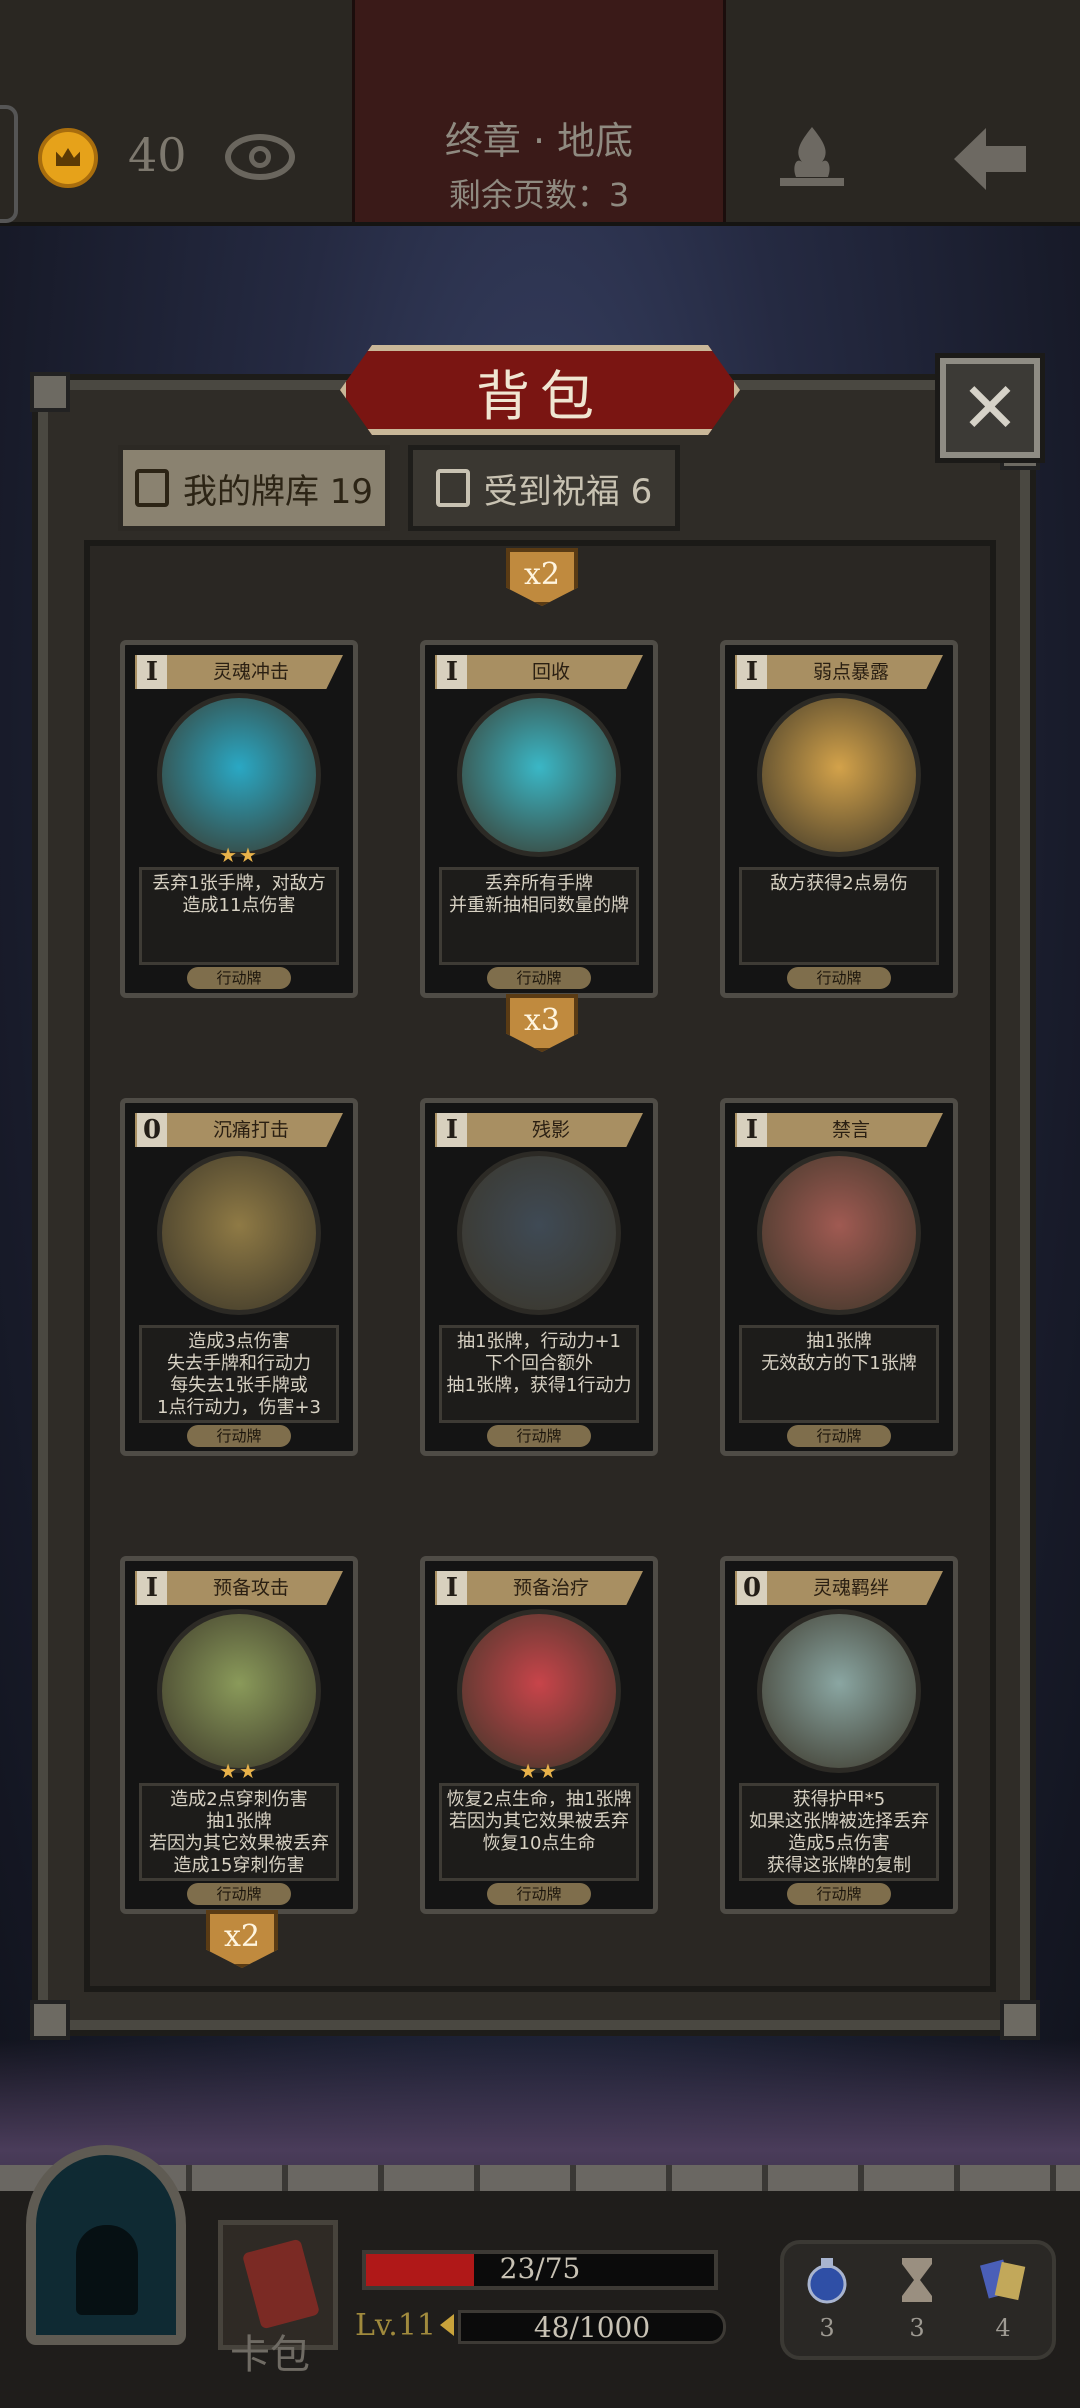 This screenshot has width=1080, height=2408. I want to click on xp-value: 48/1000, so click(592, 2327).